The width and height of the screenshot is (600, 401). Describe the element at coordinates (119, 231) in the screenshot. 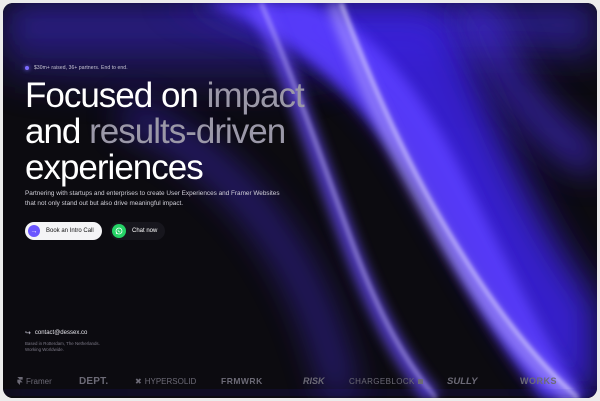

I see `whatsapp-icon` at that location.